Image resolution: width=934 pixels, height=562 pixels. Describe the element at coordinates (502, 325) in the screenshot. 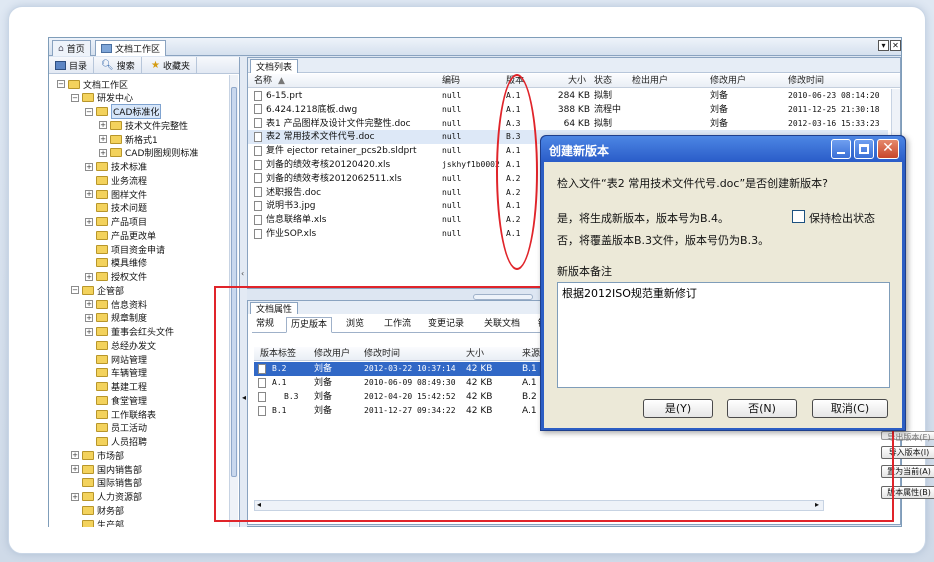

I see `attr-tab: 关联文档` at that location.